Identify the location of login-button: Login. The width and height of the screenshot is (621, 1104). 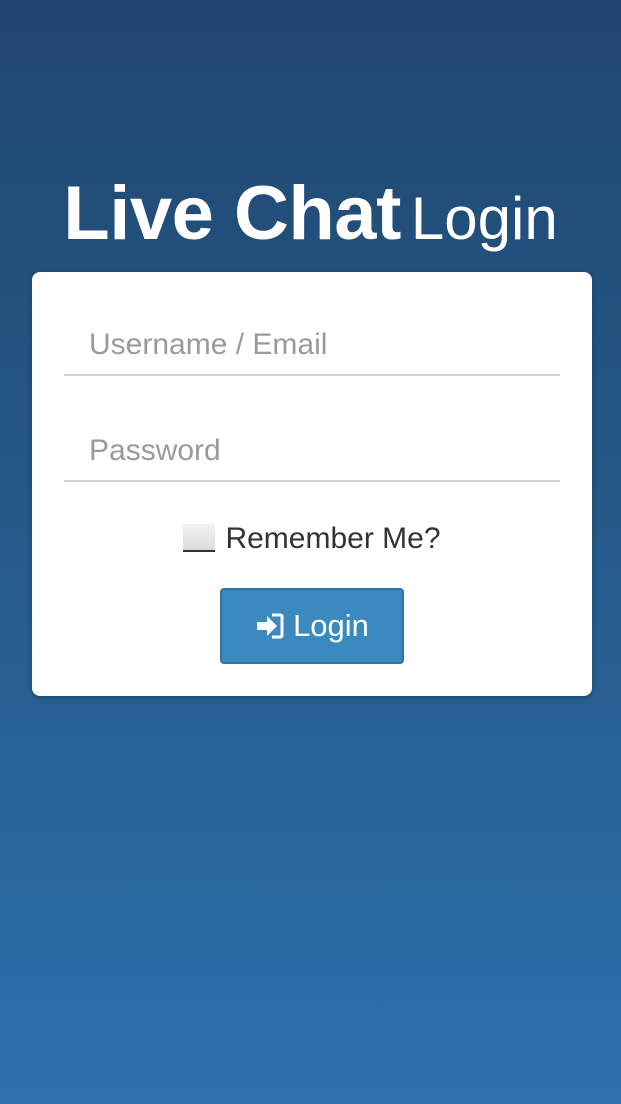
(312, 626).